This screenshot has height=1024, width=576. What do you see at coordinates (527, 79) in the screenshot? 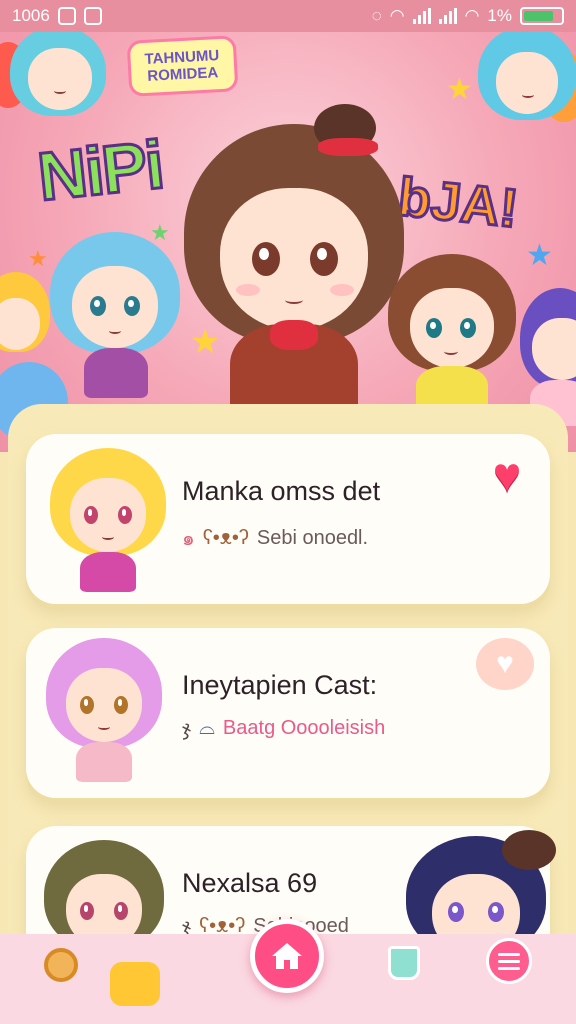
I see `character-rainbow-right` at bounding box center [527, 79].